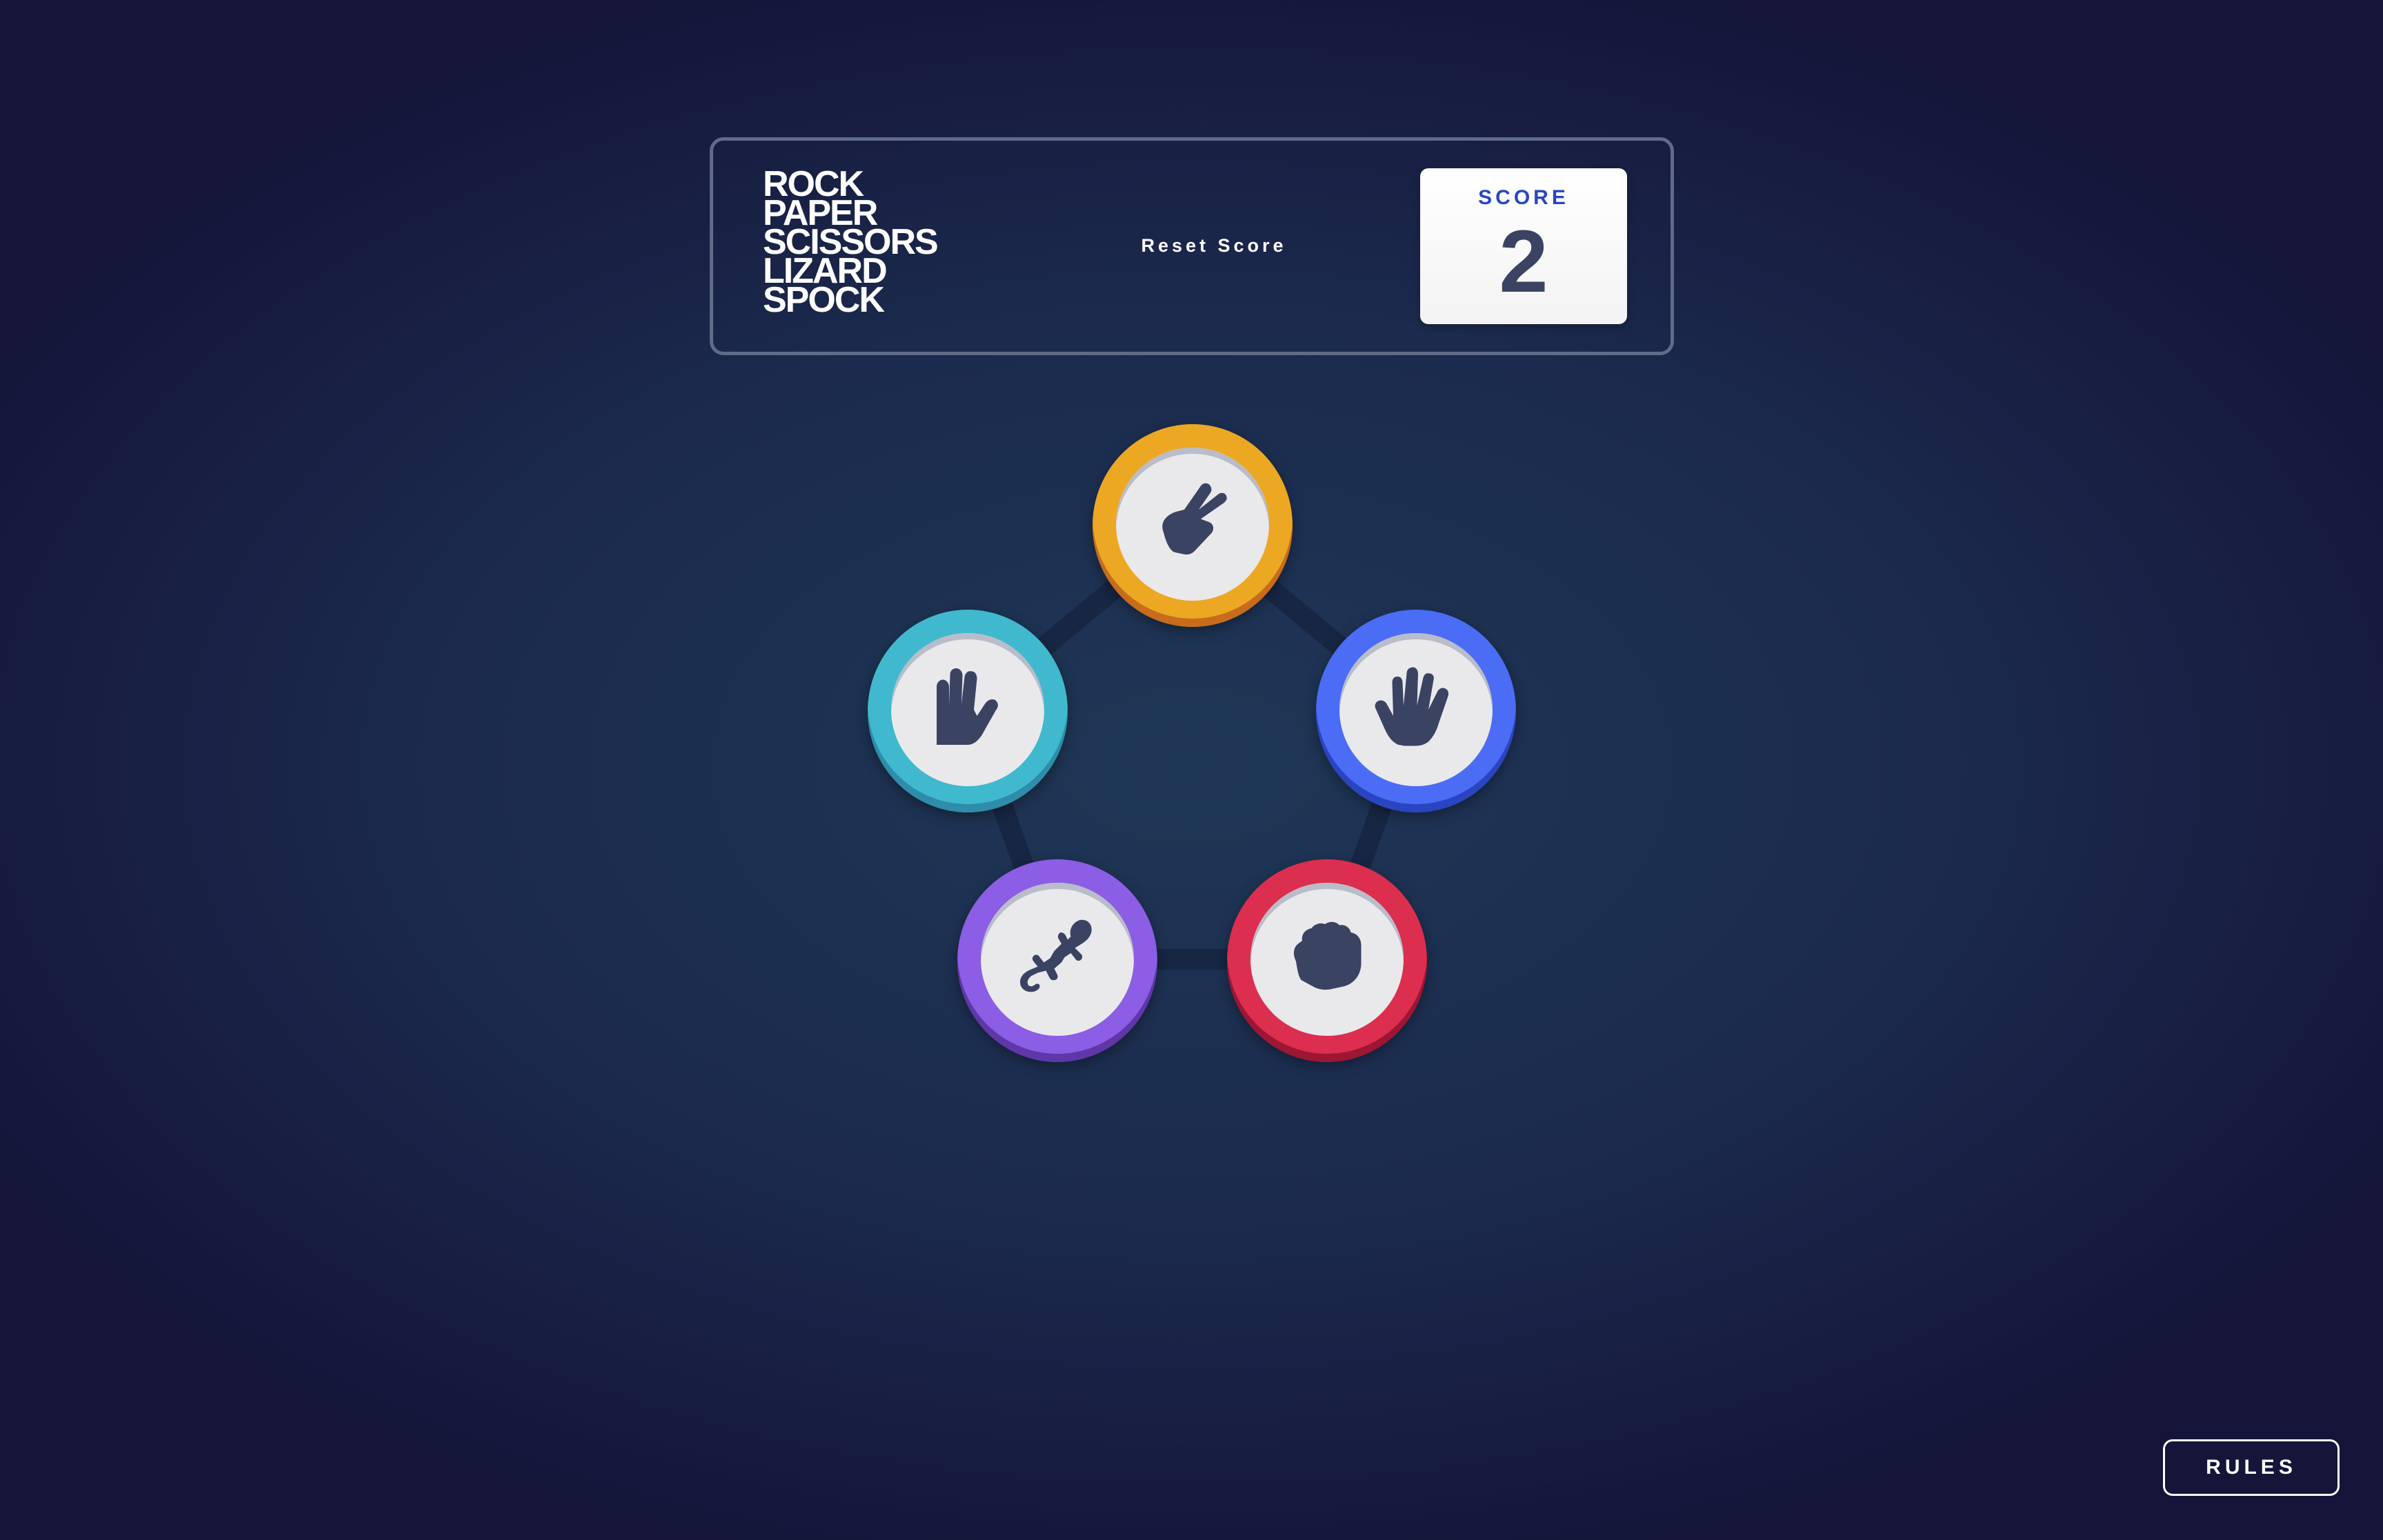 The height and width of the screenshot is (1540, 2383). I want to click on paper-token, so click(1416, 711).